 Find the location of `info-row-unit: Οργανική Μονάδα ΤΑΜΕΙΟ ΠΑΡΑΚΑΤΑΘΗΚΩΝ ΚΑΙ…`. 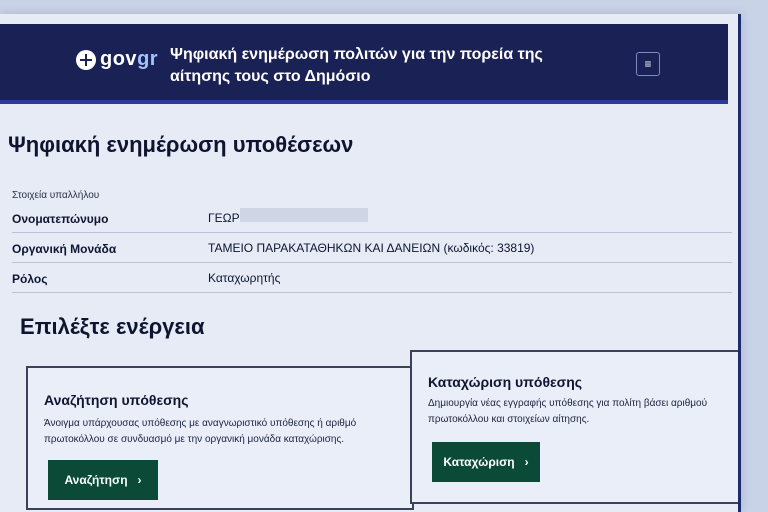

info-row-unit: Οργανική Μονάδα ΤΑΜΕΙΟ ΠΑΡΑΚΑΤΑΘΗΚΩΝ ΚΑΙ… is located at coordinates (372, 248).